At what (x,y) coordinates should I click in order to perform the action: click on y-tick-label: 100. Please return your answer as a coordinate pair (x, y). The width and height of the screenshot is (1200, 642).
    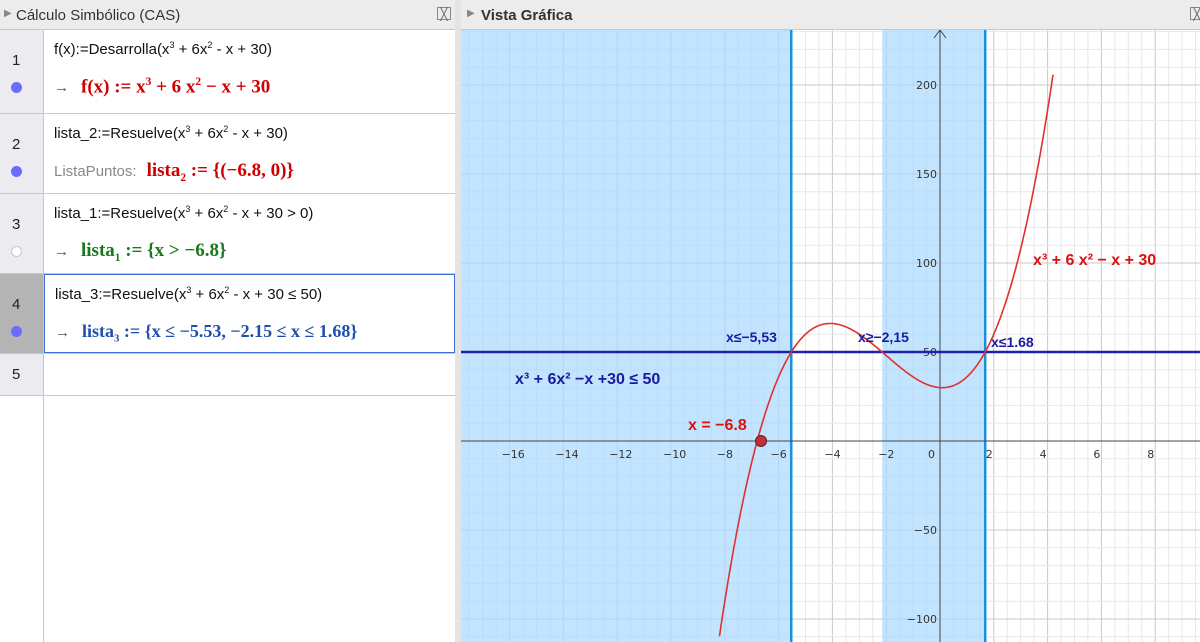
    Looking at the image, I should click on (926, 263).